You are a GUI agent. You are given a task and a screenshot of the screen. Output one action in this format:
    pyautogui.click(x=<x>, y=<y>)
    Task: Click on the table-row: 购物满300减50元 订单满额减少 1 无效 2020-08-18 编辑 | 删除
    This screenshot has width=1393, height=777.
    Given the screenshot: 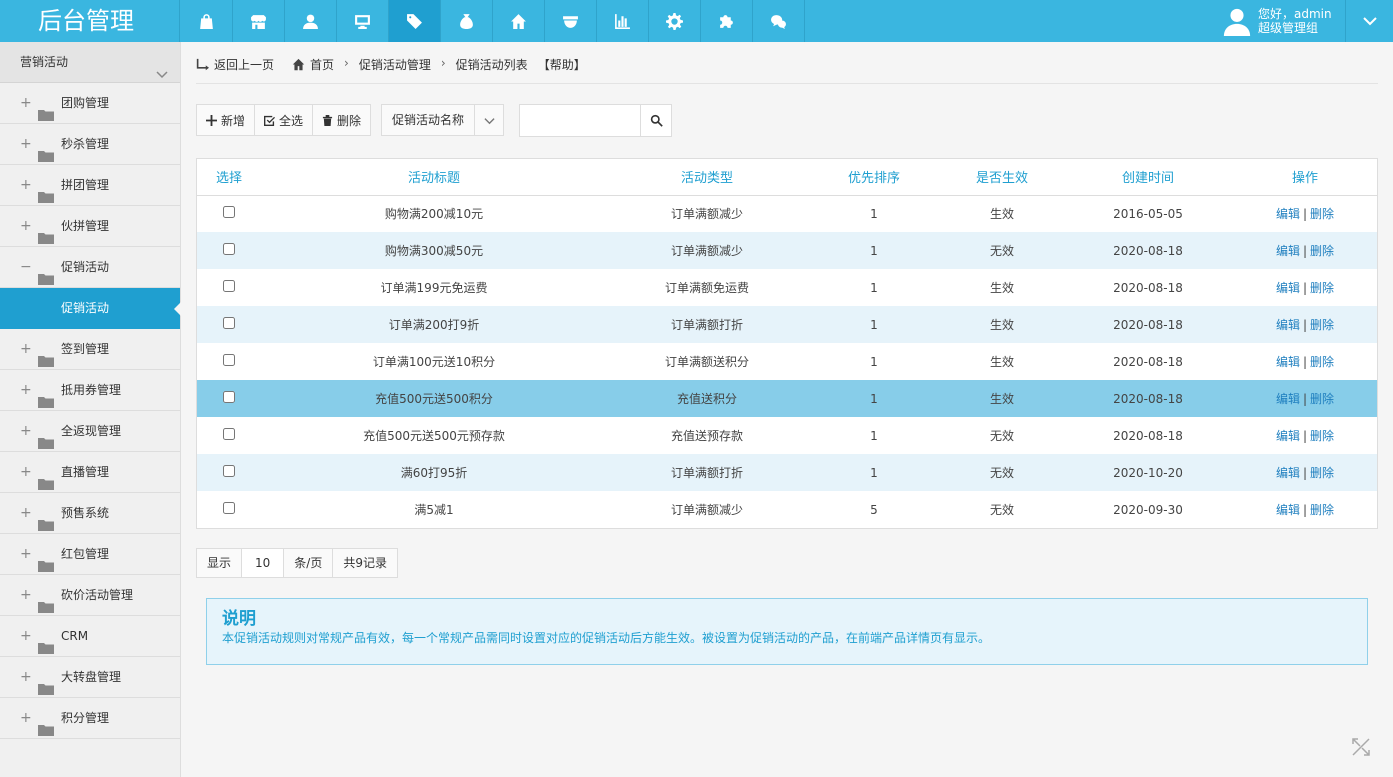 What is the action you would take?
    pyautogui.click(x=787, y=250)
    